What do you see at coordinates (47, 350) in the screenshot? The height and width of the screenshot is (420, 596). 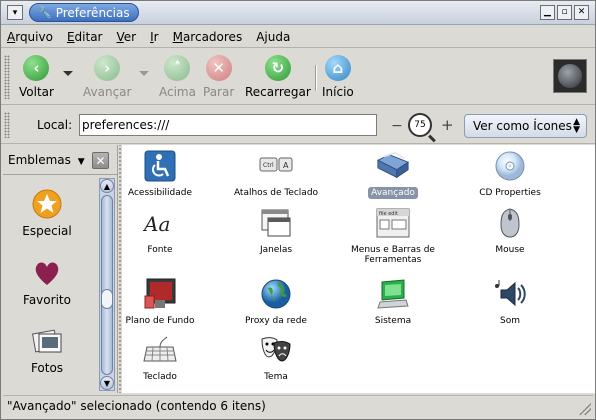 I see `emblem-fotos: Fotos` at bounding box center [47, 350].